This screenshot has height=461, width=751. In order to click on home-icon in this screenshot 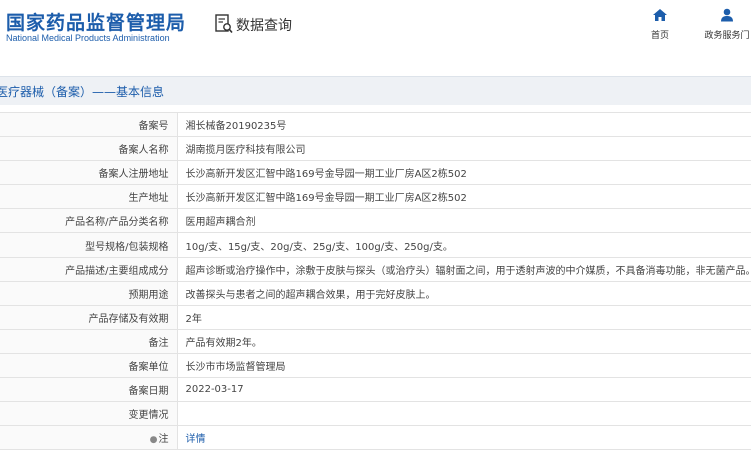, I will do `click(660, 15)`.